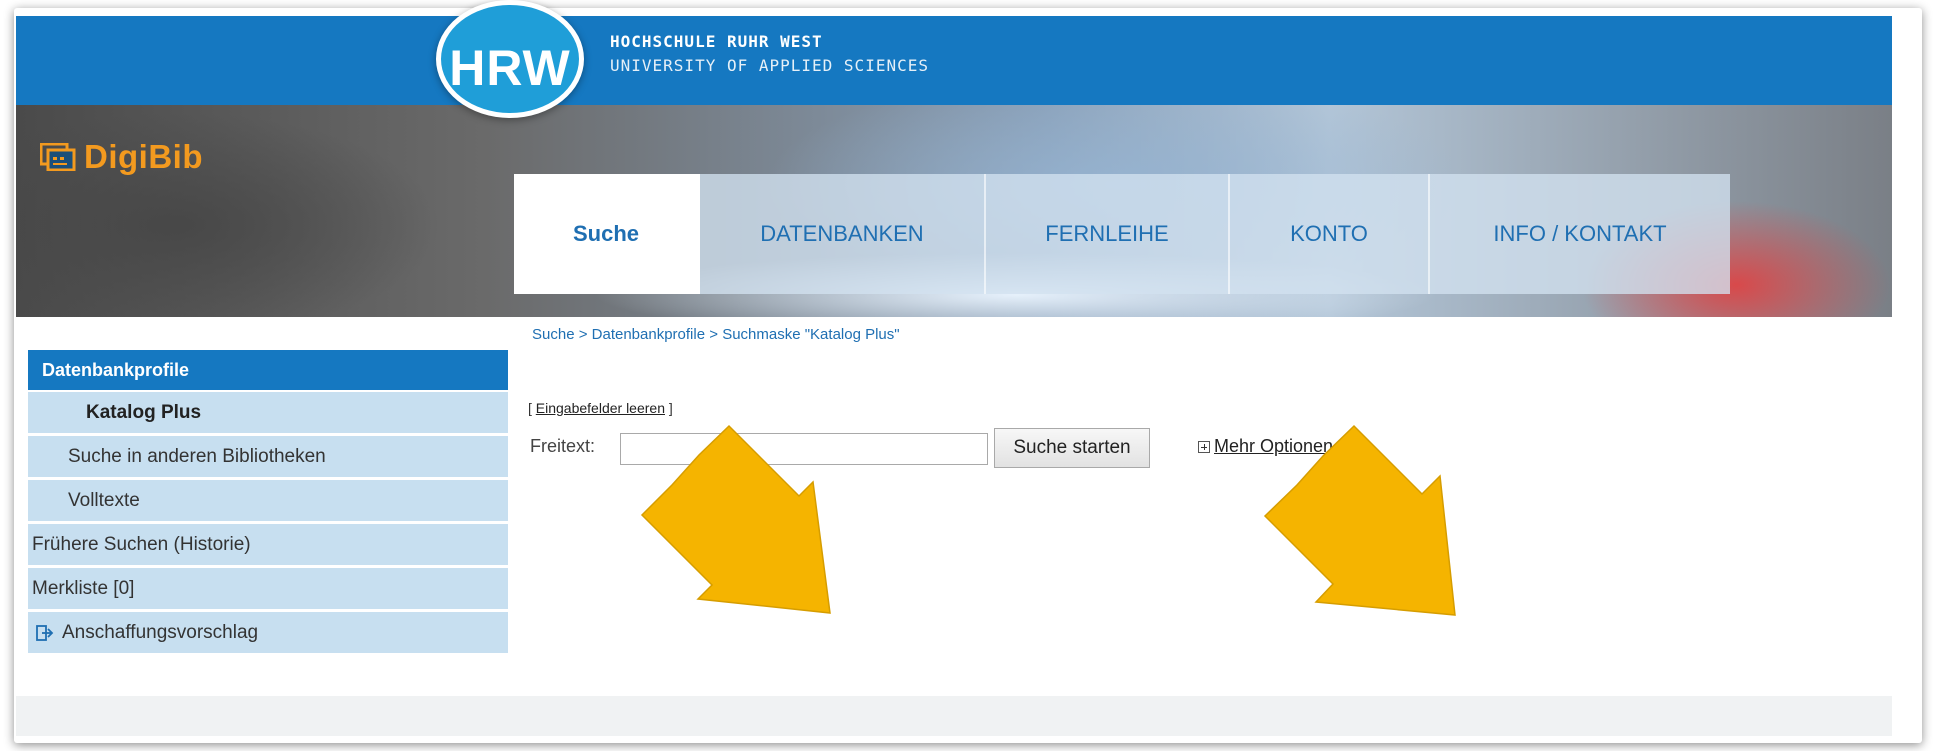 This screenshot has width=1936, height=751. What do you see at coordinates (954, 716) in the screenshot?
I see `footer-bar` at bounding box center [954, 716].